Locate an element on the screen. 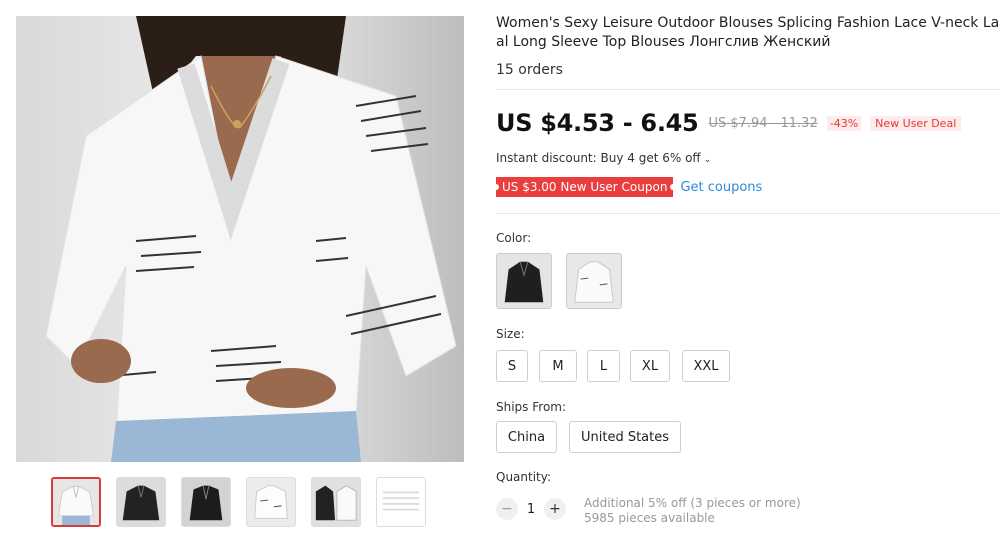  size-option-m: M is located at coordinates (558, 366).